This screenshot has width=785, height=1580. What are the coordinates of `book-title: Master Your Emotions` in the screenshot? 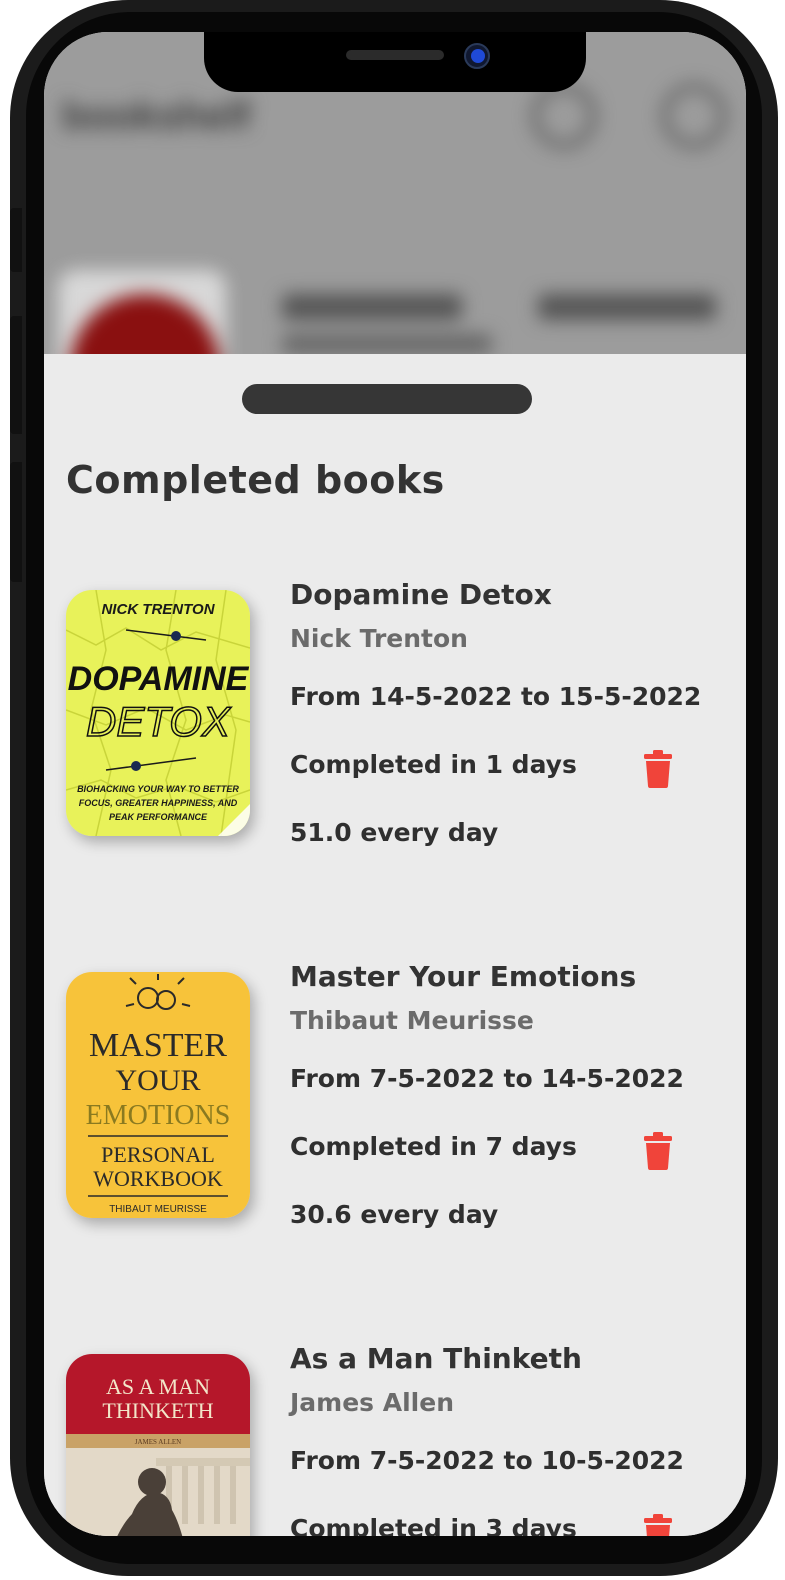 It's located at (463, 976).